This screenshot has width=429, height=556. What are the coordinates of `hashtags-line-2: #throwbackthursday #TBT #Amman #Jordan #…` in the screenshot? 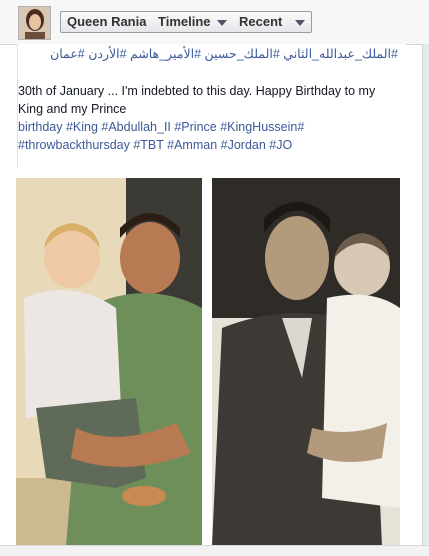 It's located at (208, 145).